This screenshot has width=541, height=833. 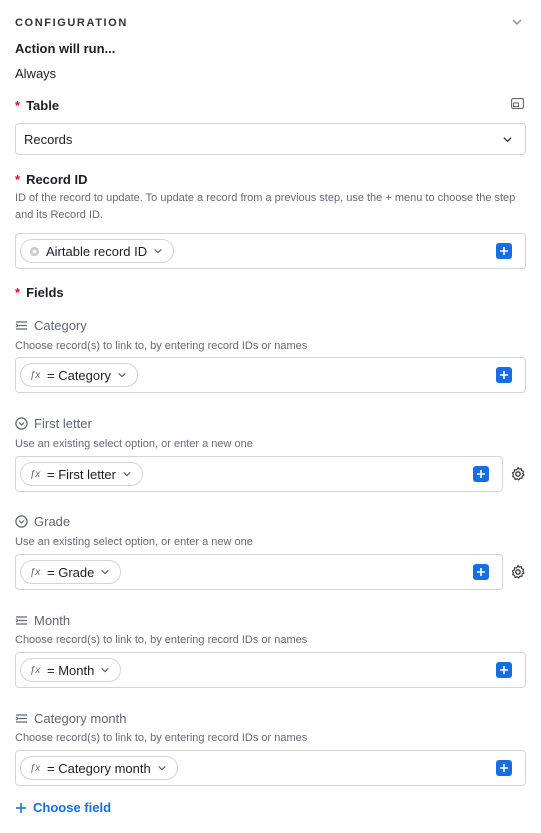 What do you see at coordinates (259, 572) in the screenshot?
I see `field-input-grade: ƒx = Grade` at bounding box center [259, 572].